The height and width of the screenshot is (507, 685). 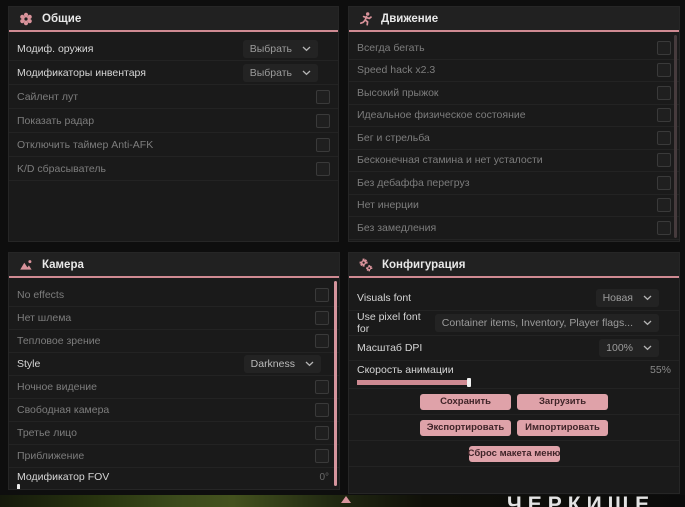 I want to click on setting-row: Третье лицо, so click(x=174, y=433).